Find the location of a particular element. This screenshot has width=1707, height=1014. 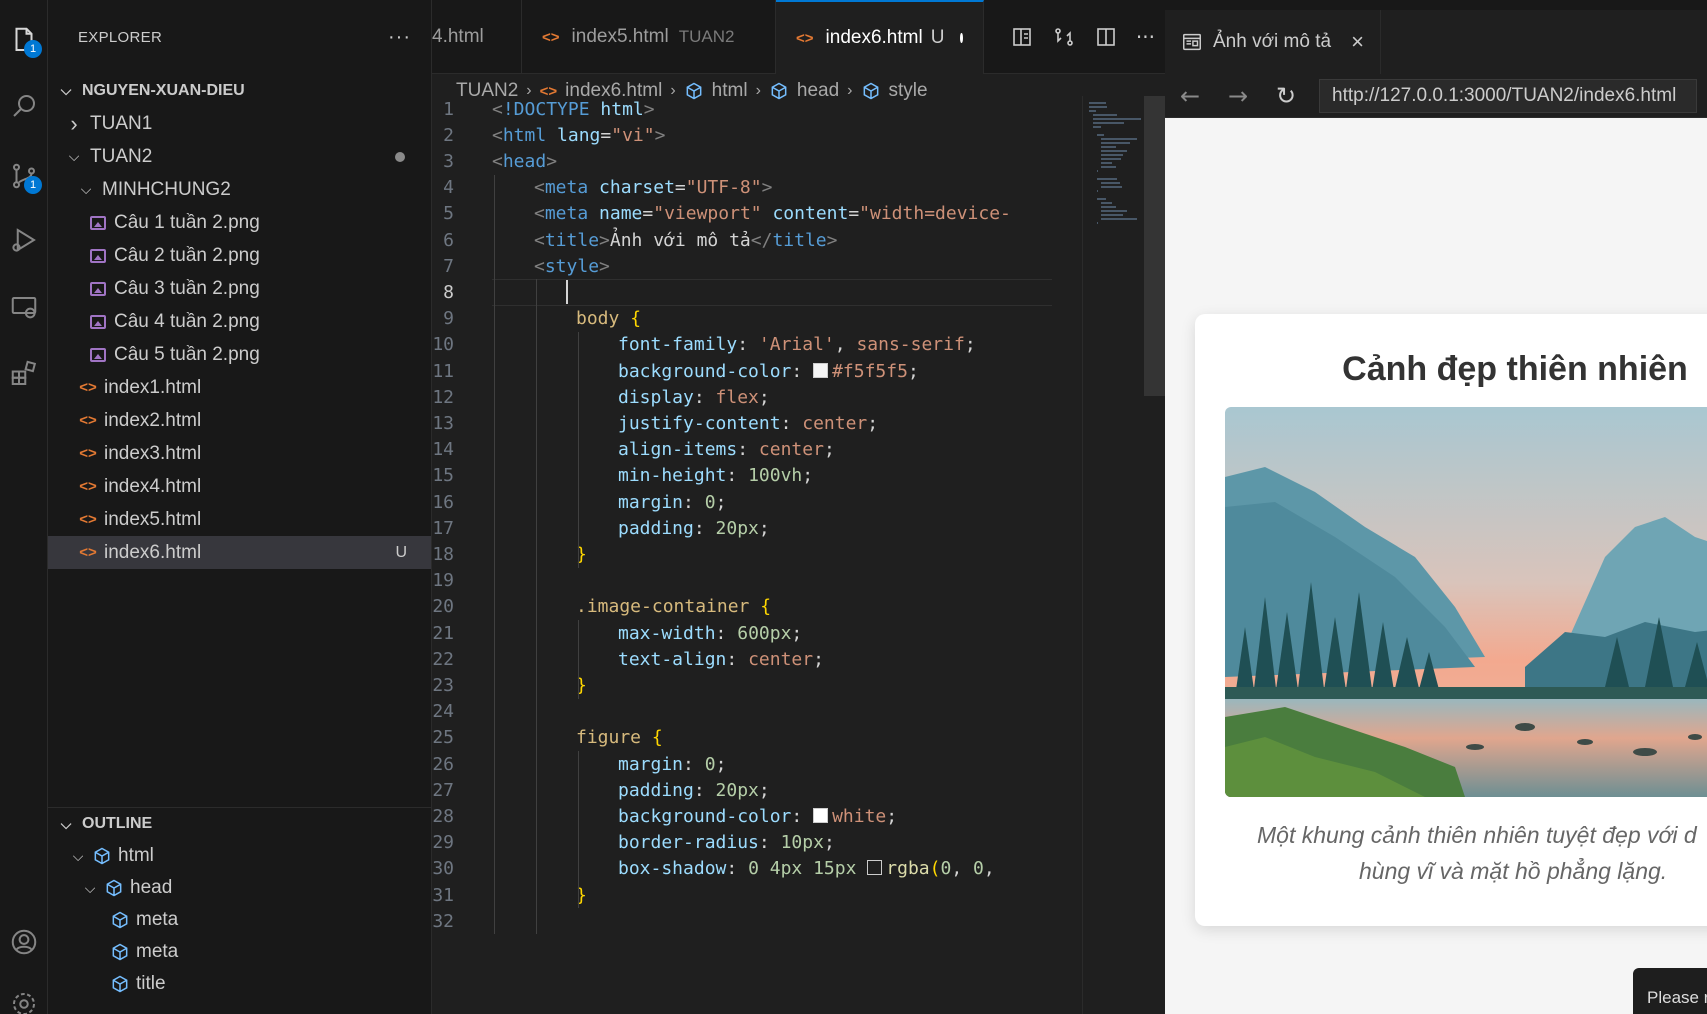

code-line: 29 border-radius: 10px; is located at coordinates (633, 843).